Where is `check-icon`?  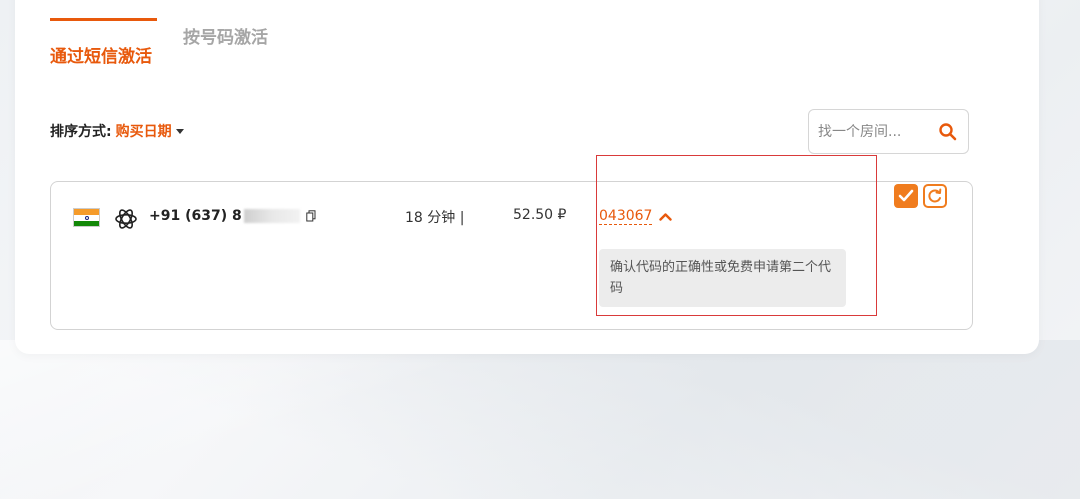 check-icon is located at coordinates (906, 195).